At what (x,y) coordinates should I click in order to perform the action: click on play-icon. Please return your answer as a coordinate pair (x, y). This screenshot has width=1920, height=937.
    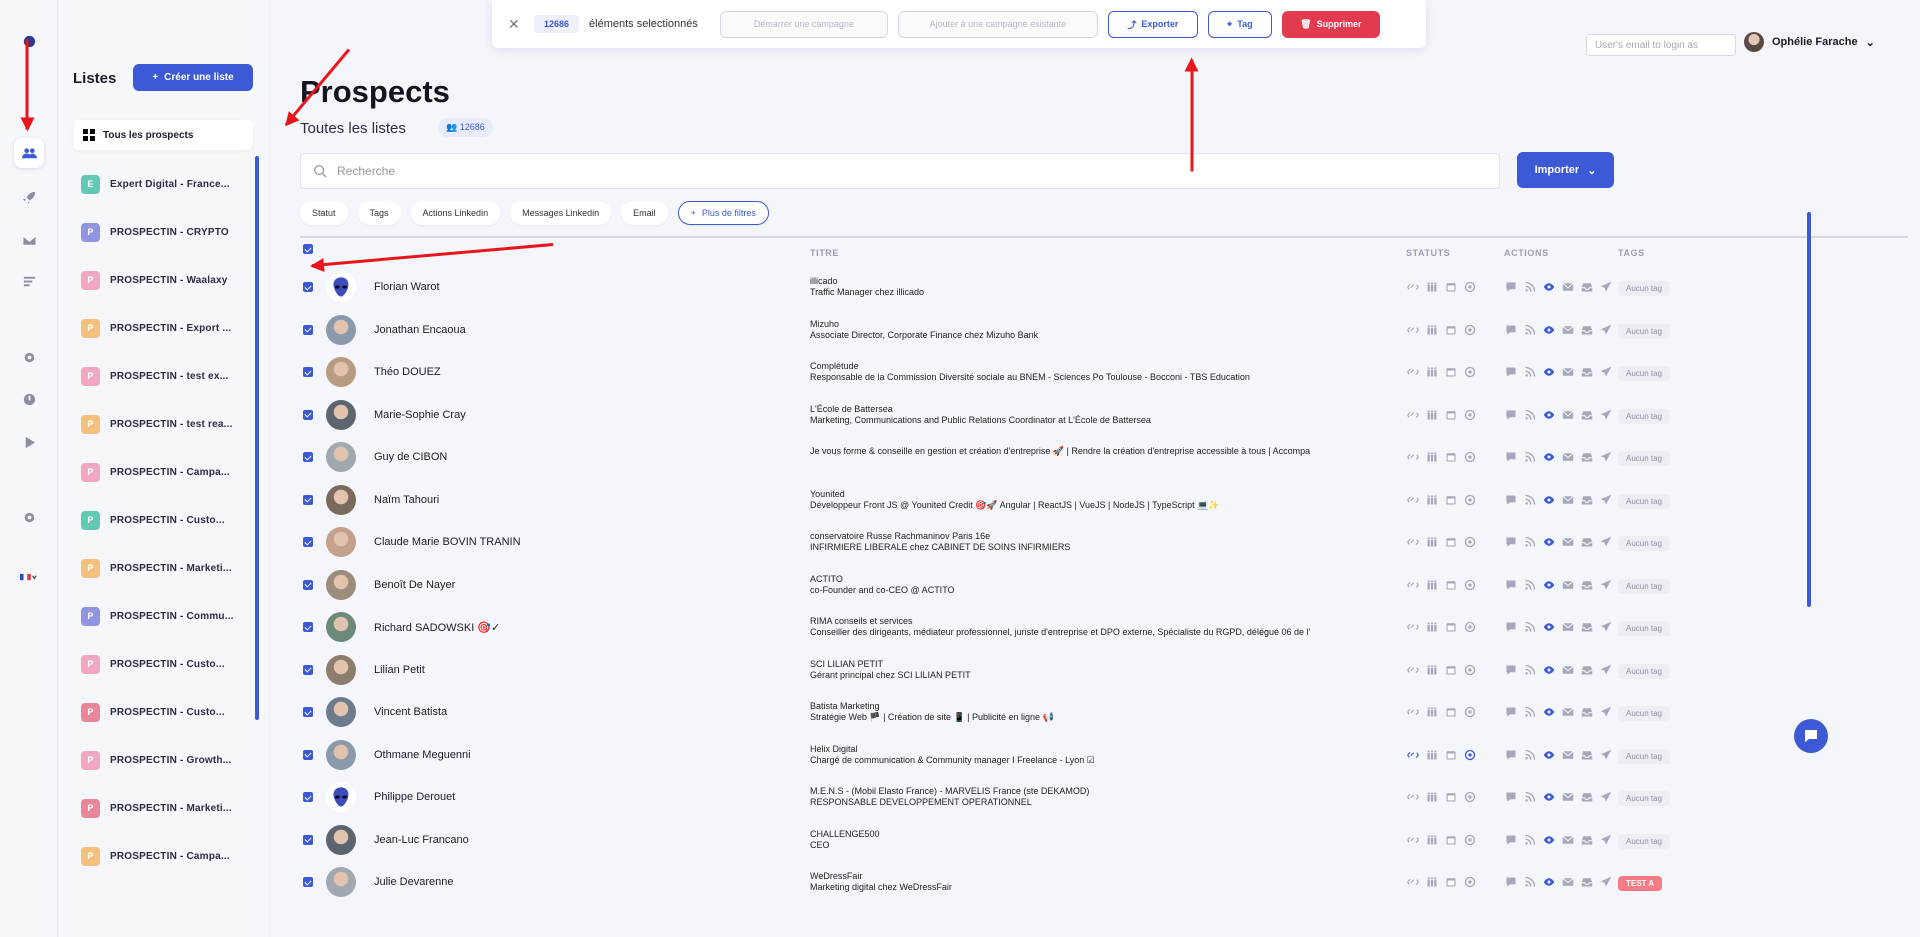
    Looking at the image, I should click on (29, 442).